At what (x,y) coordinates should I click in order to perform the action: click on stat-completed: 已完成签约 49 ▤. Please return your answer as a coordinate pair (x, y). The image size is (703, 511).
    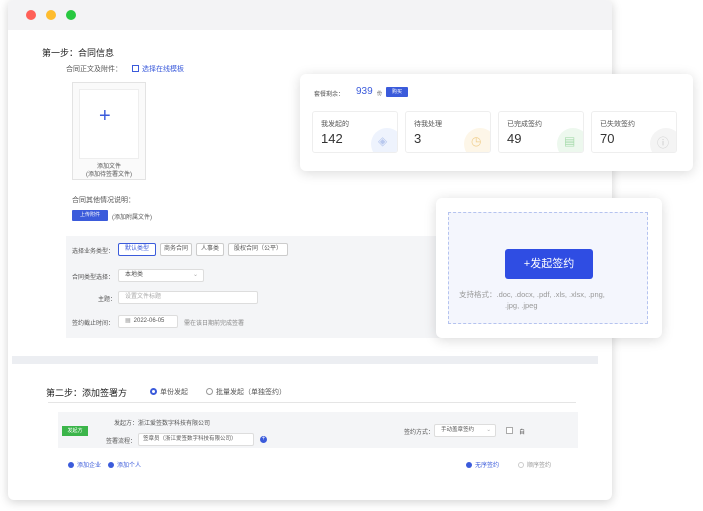
    Looking at the image, I should click on (541, 132).